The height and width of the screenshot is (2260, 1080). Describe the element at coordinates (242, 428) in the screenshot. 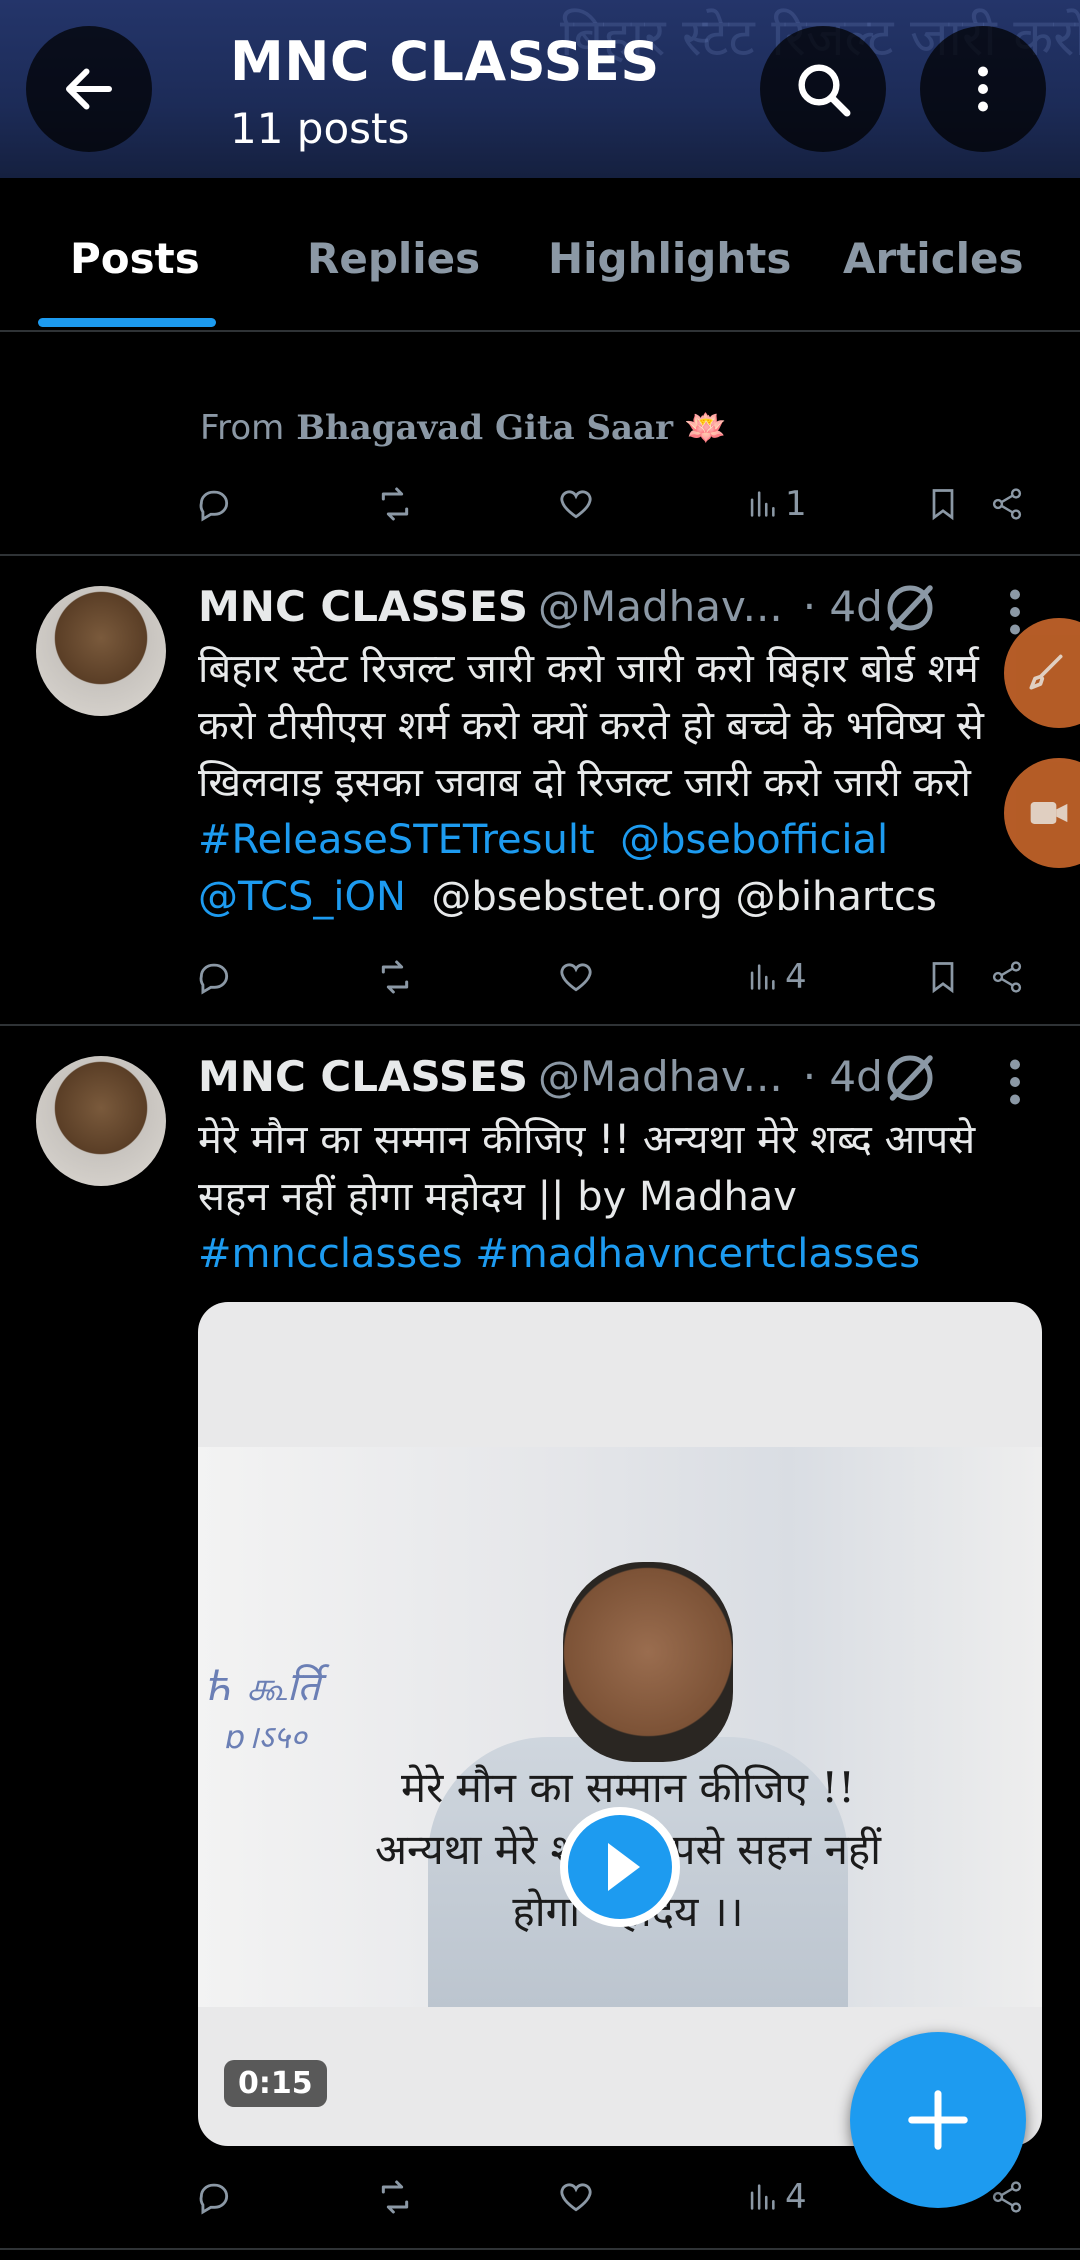

I see `from-label: From` at that location.